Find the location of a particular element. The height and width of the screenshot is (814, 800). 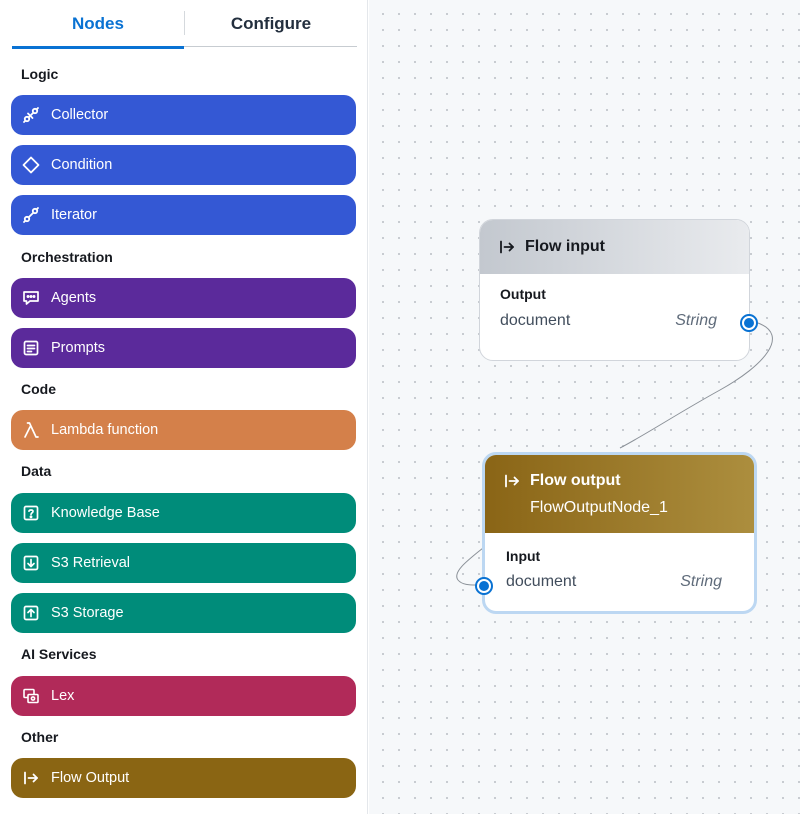

flow-output-port-name: document is located at coordinates (541, 581).